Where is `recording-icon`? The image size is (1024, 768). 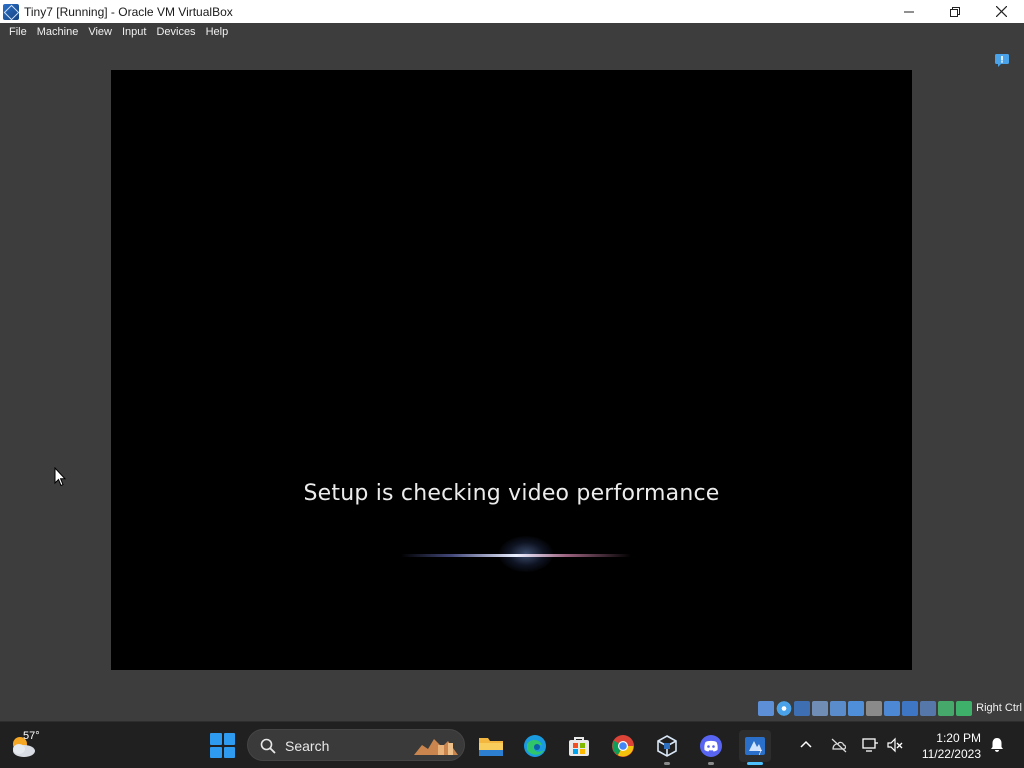
recording-icon is located at coordinates (910, 708).